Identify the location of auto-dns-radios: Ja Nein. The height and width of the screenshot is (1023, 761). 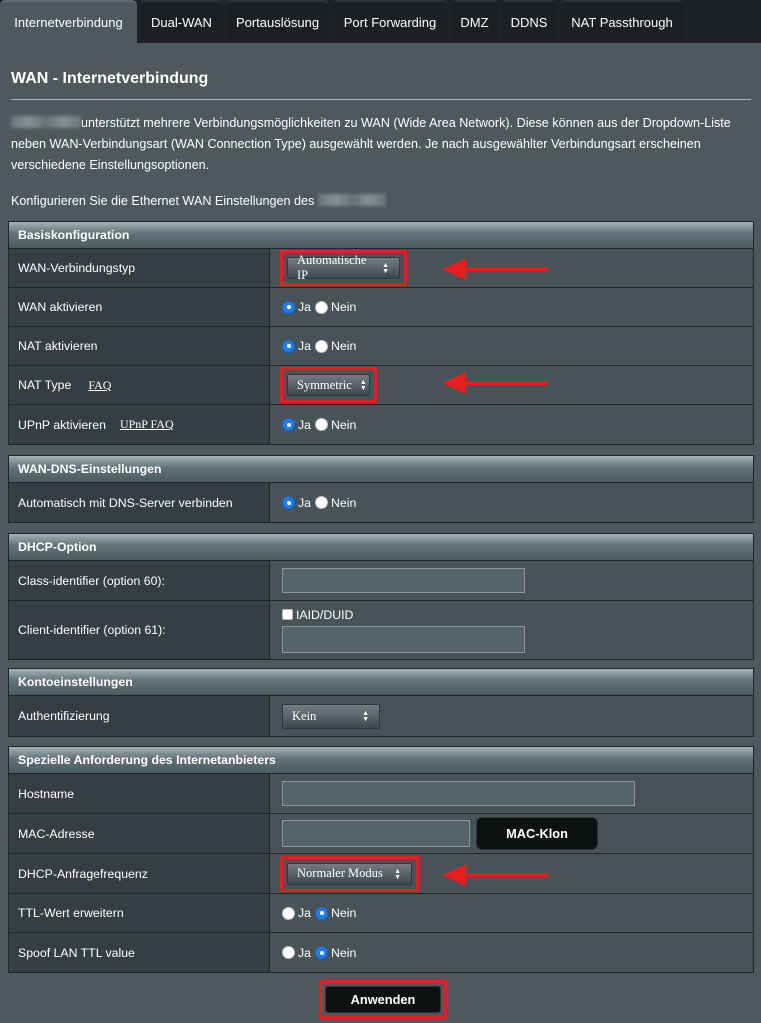
(321, 503).